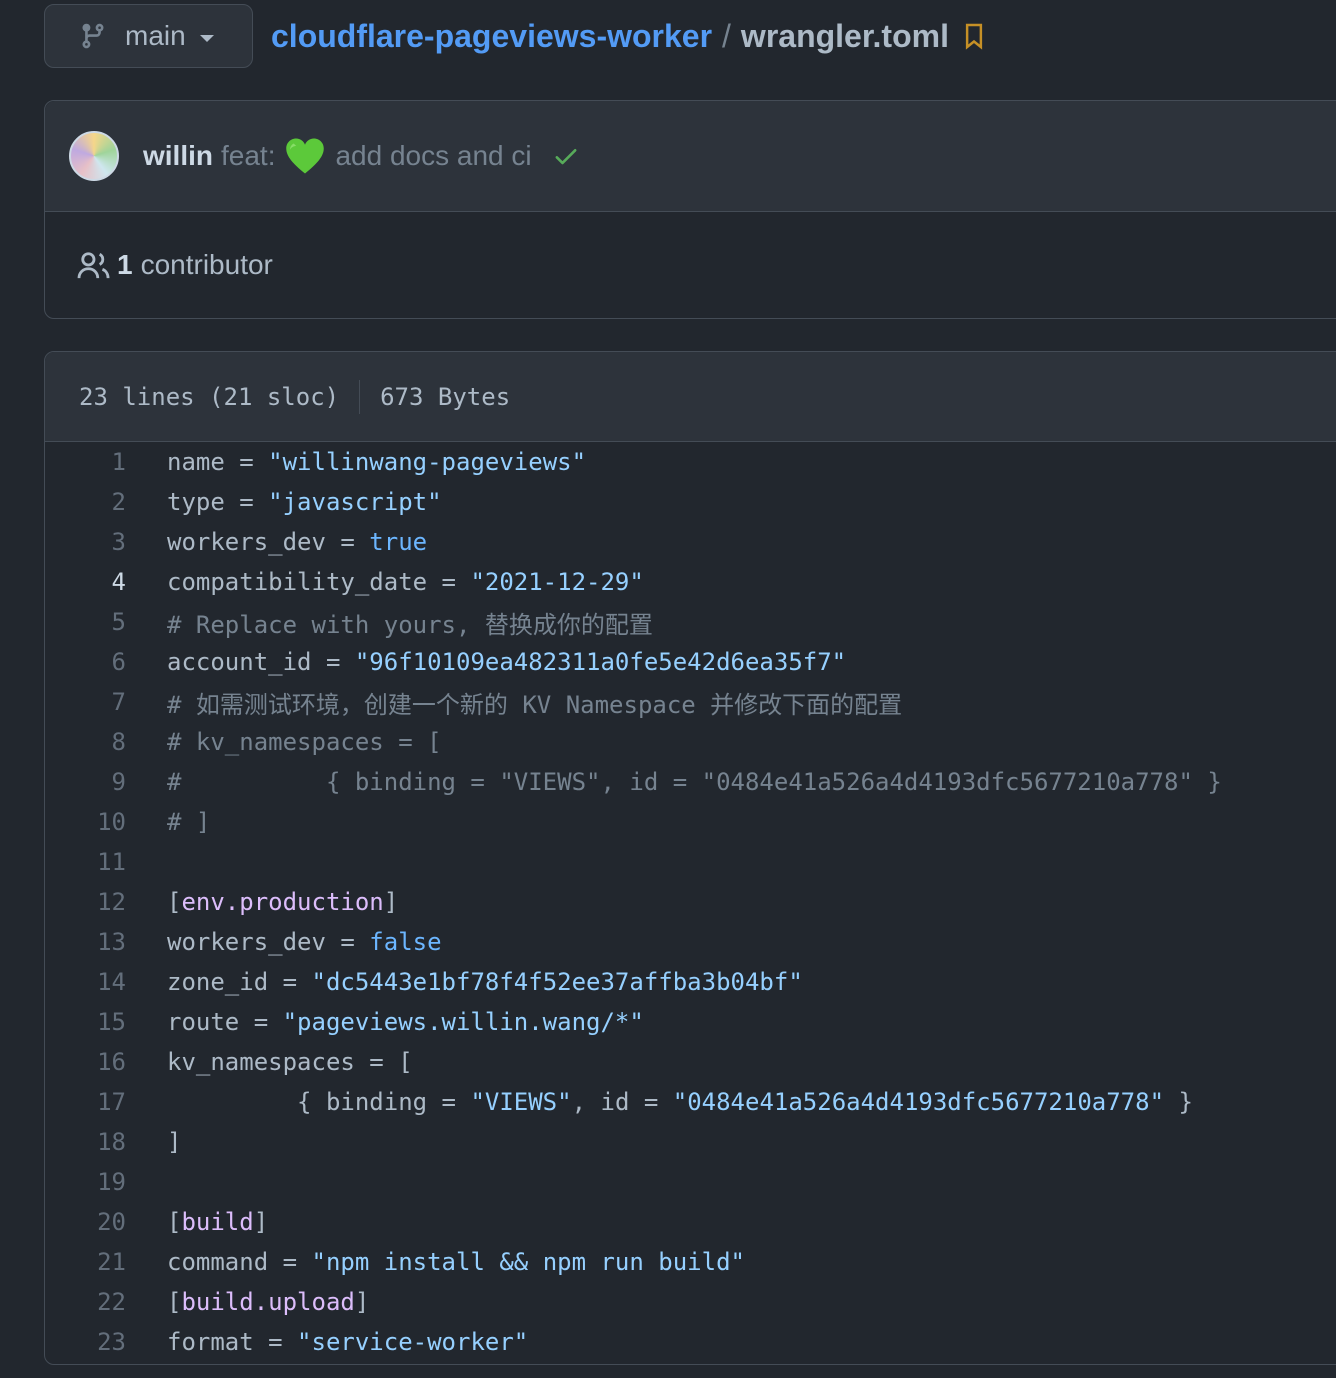 Image resolution: width=1336 pixels, height=1378 pixels. I want to click on code-line: 22 [build.upload], so click(690, 1302).